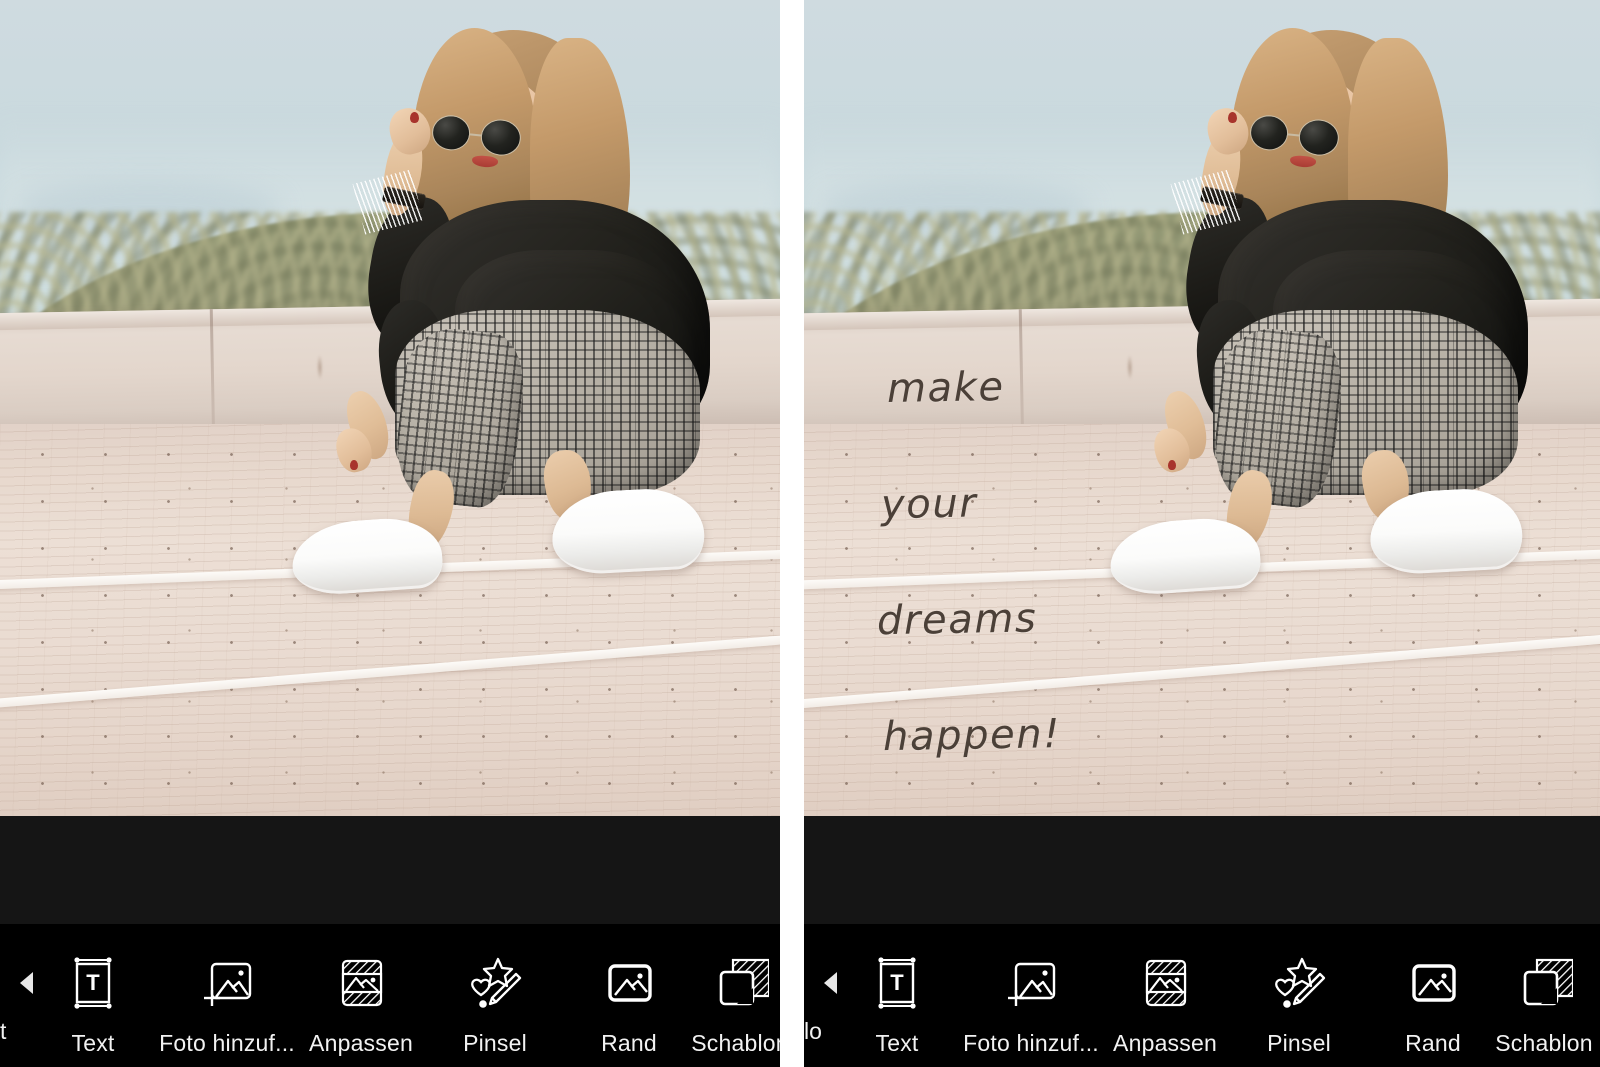 This screenshot has height=1067, width=1600. Describe the element at coordinates (1202, 870) in the screenshot. I see `editor-backdrop-after` at that location.